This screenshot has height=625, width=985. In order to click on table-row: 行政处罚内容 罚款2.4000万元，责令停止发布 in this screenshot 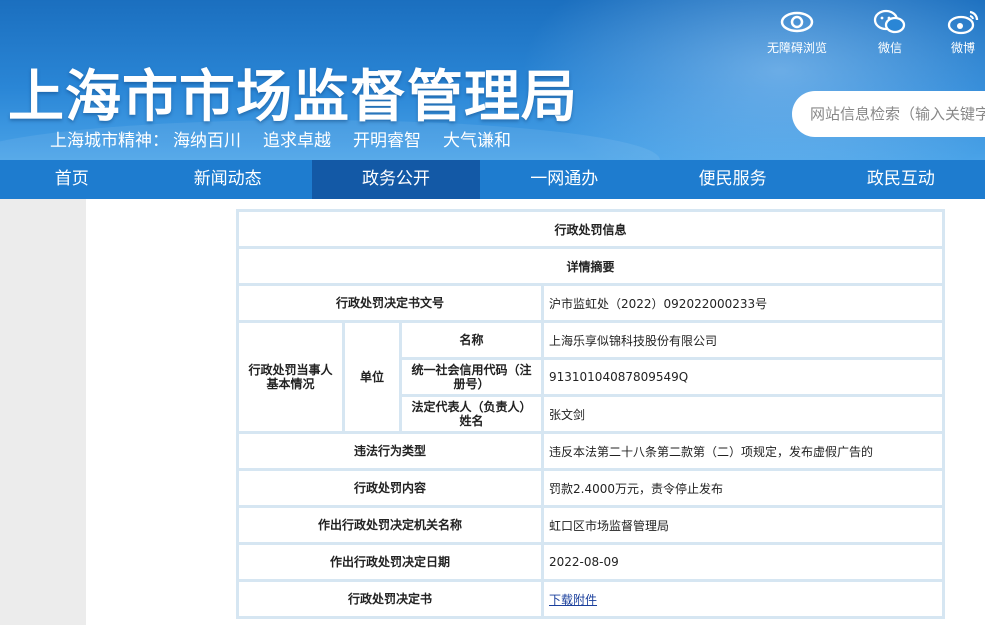, I will do `click(591, 488)`.